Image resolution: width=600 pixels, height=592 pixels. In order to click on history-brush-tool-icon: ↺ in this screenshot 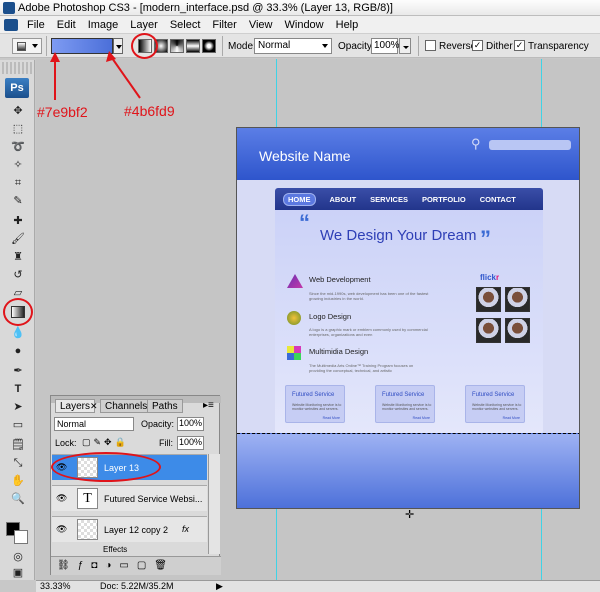, I will do `click(18, 275)`.